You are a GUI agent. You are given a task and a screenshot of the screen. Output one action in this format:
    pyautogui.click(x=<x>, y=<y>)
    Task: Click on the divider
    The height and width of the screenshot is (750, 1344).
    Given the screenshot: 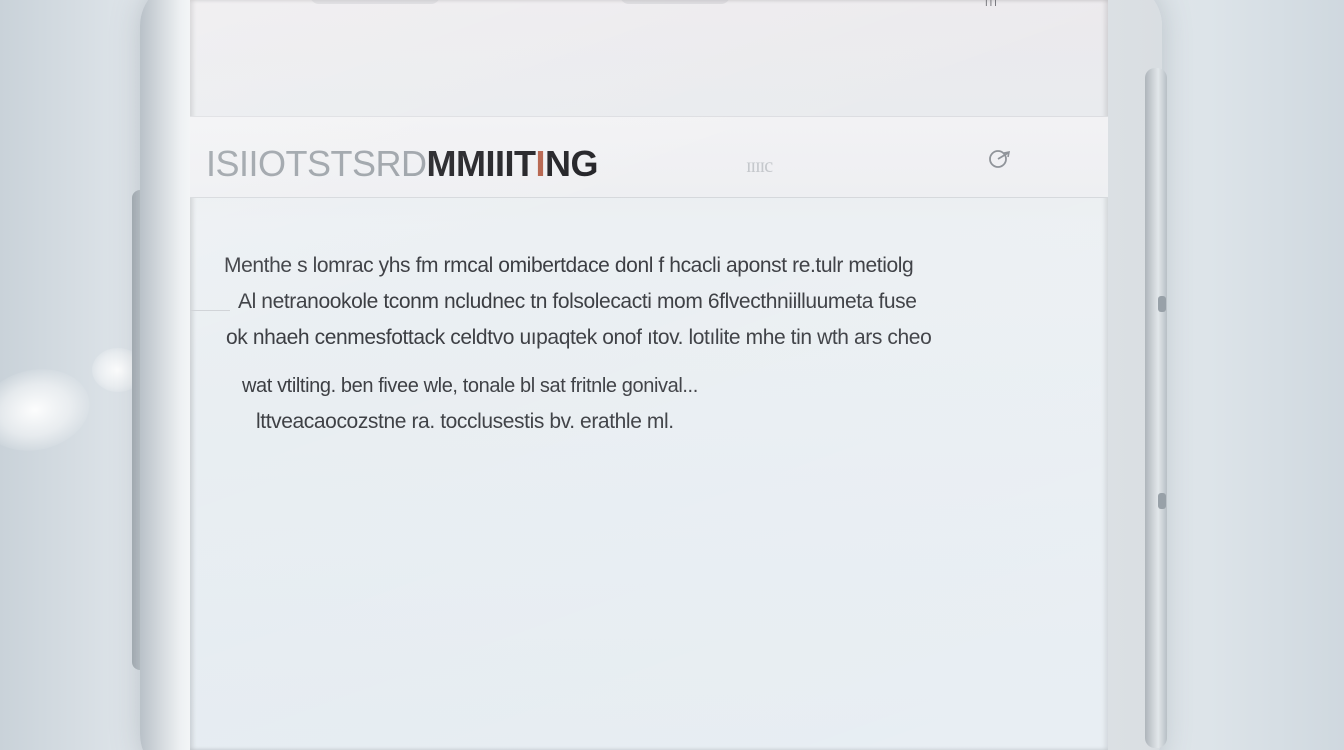 What is the action you would take?
    pyautogui.click(x=210, y=310)
    